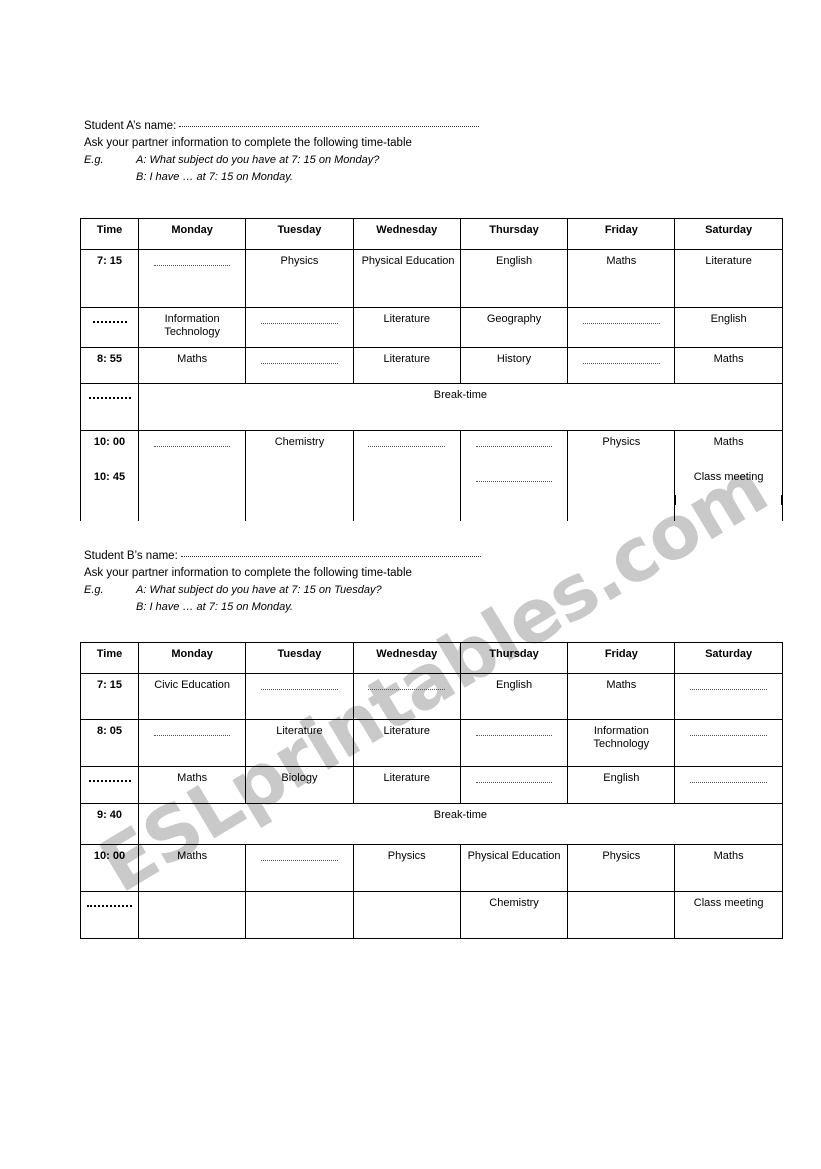 The image size is (821, 1169). Describe the element at coordinates (192, 234) in the screenshot. I see `column-header-monday: Monday` at that location.